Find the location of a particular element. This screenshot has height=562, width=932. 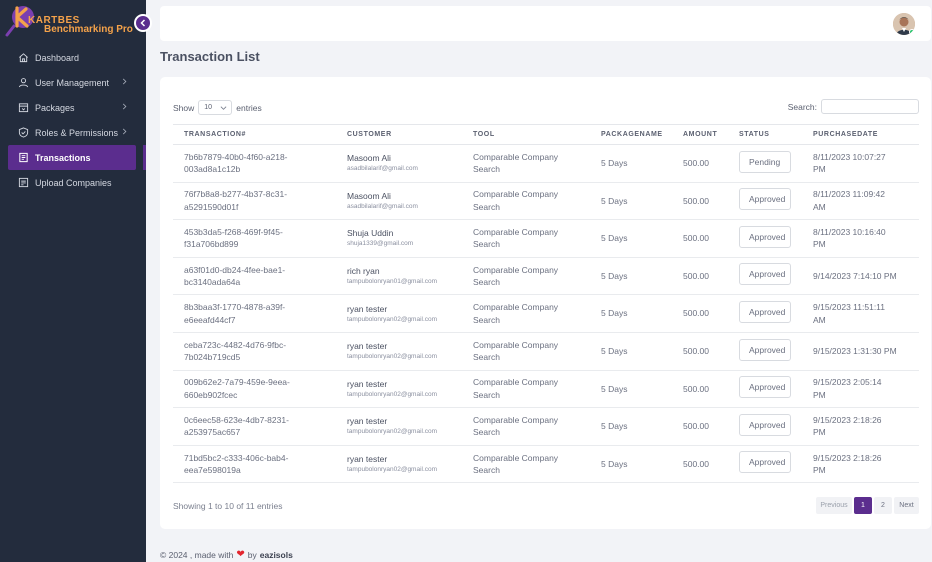

transaction-id-cell: 0c6eec58-623e-4db7-8231- a253975ac657 is located at coordinates (260, 426).